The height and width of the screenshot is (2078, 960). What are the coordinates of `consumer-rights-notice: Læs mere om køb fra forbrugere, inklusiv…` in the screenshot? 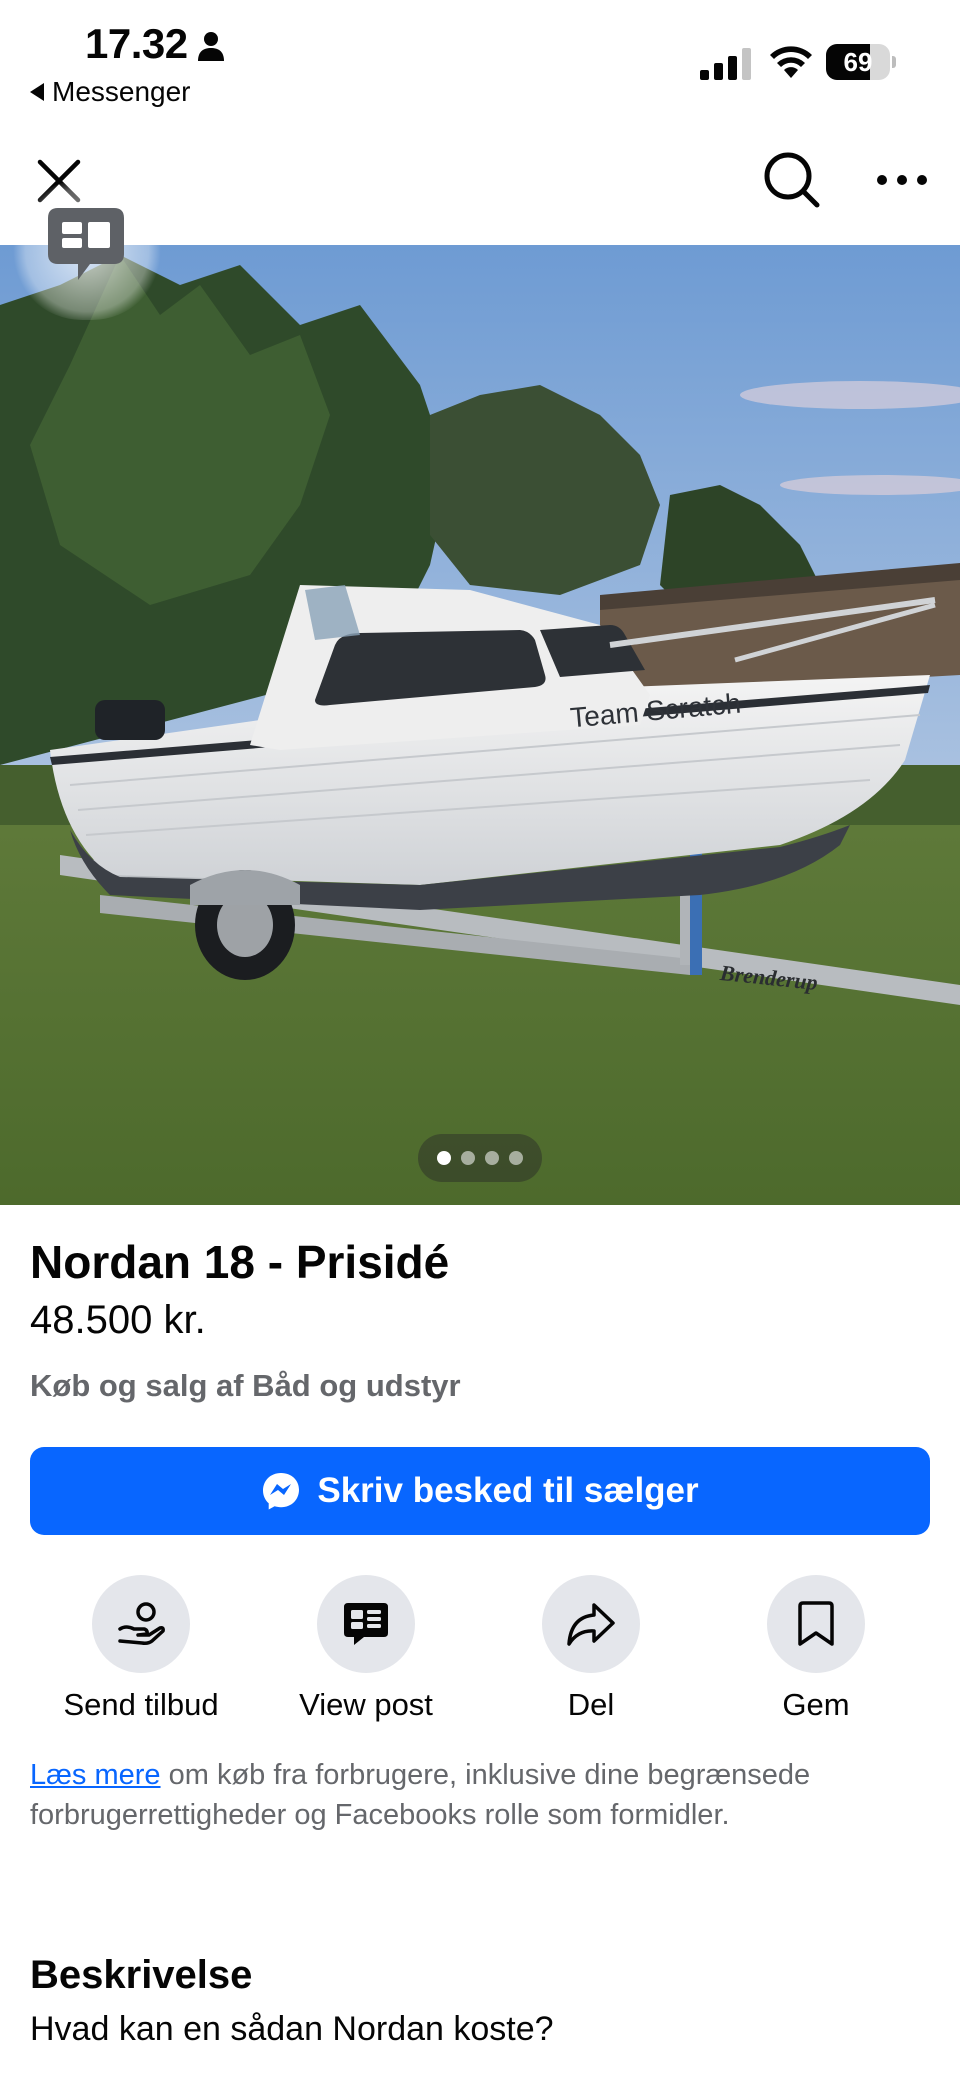 It's located at (480, 1795).